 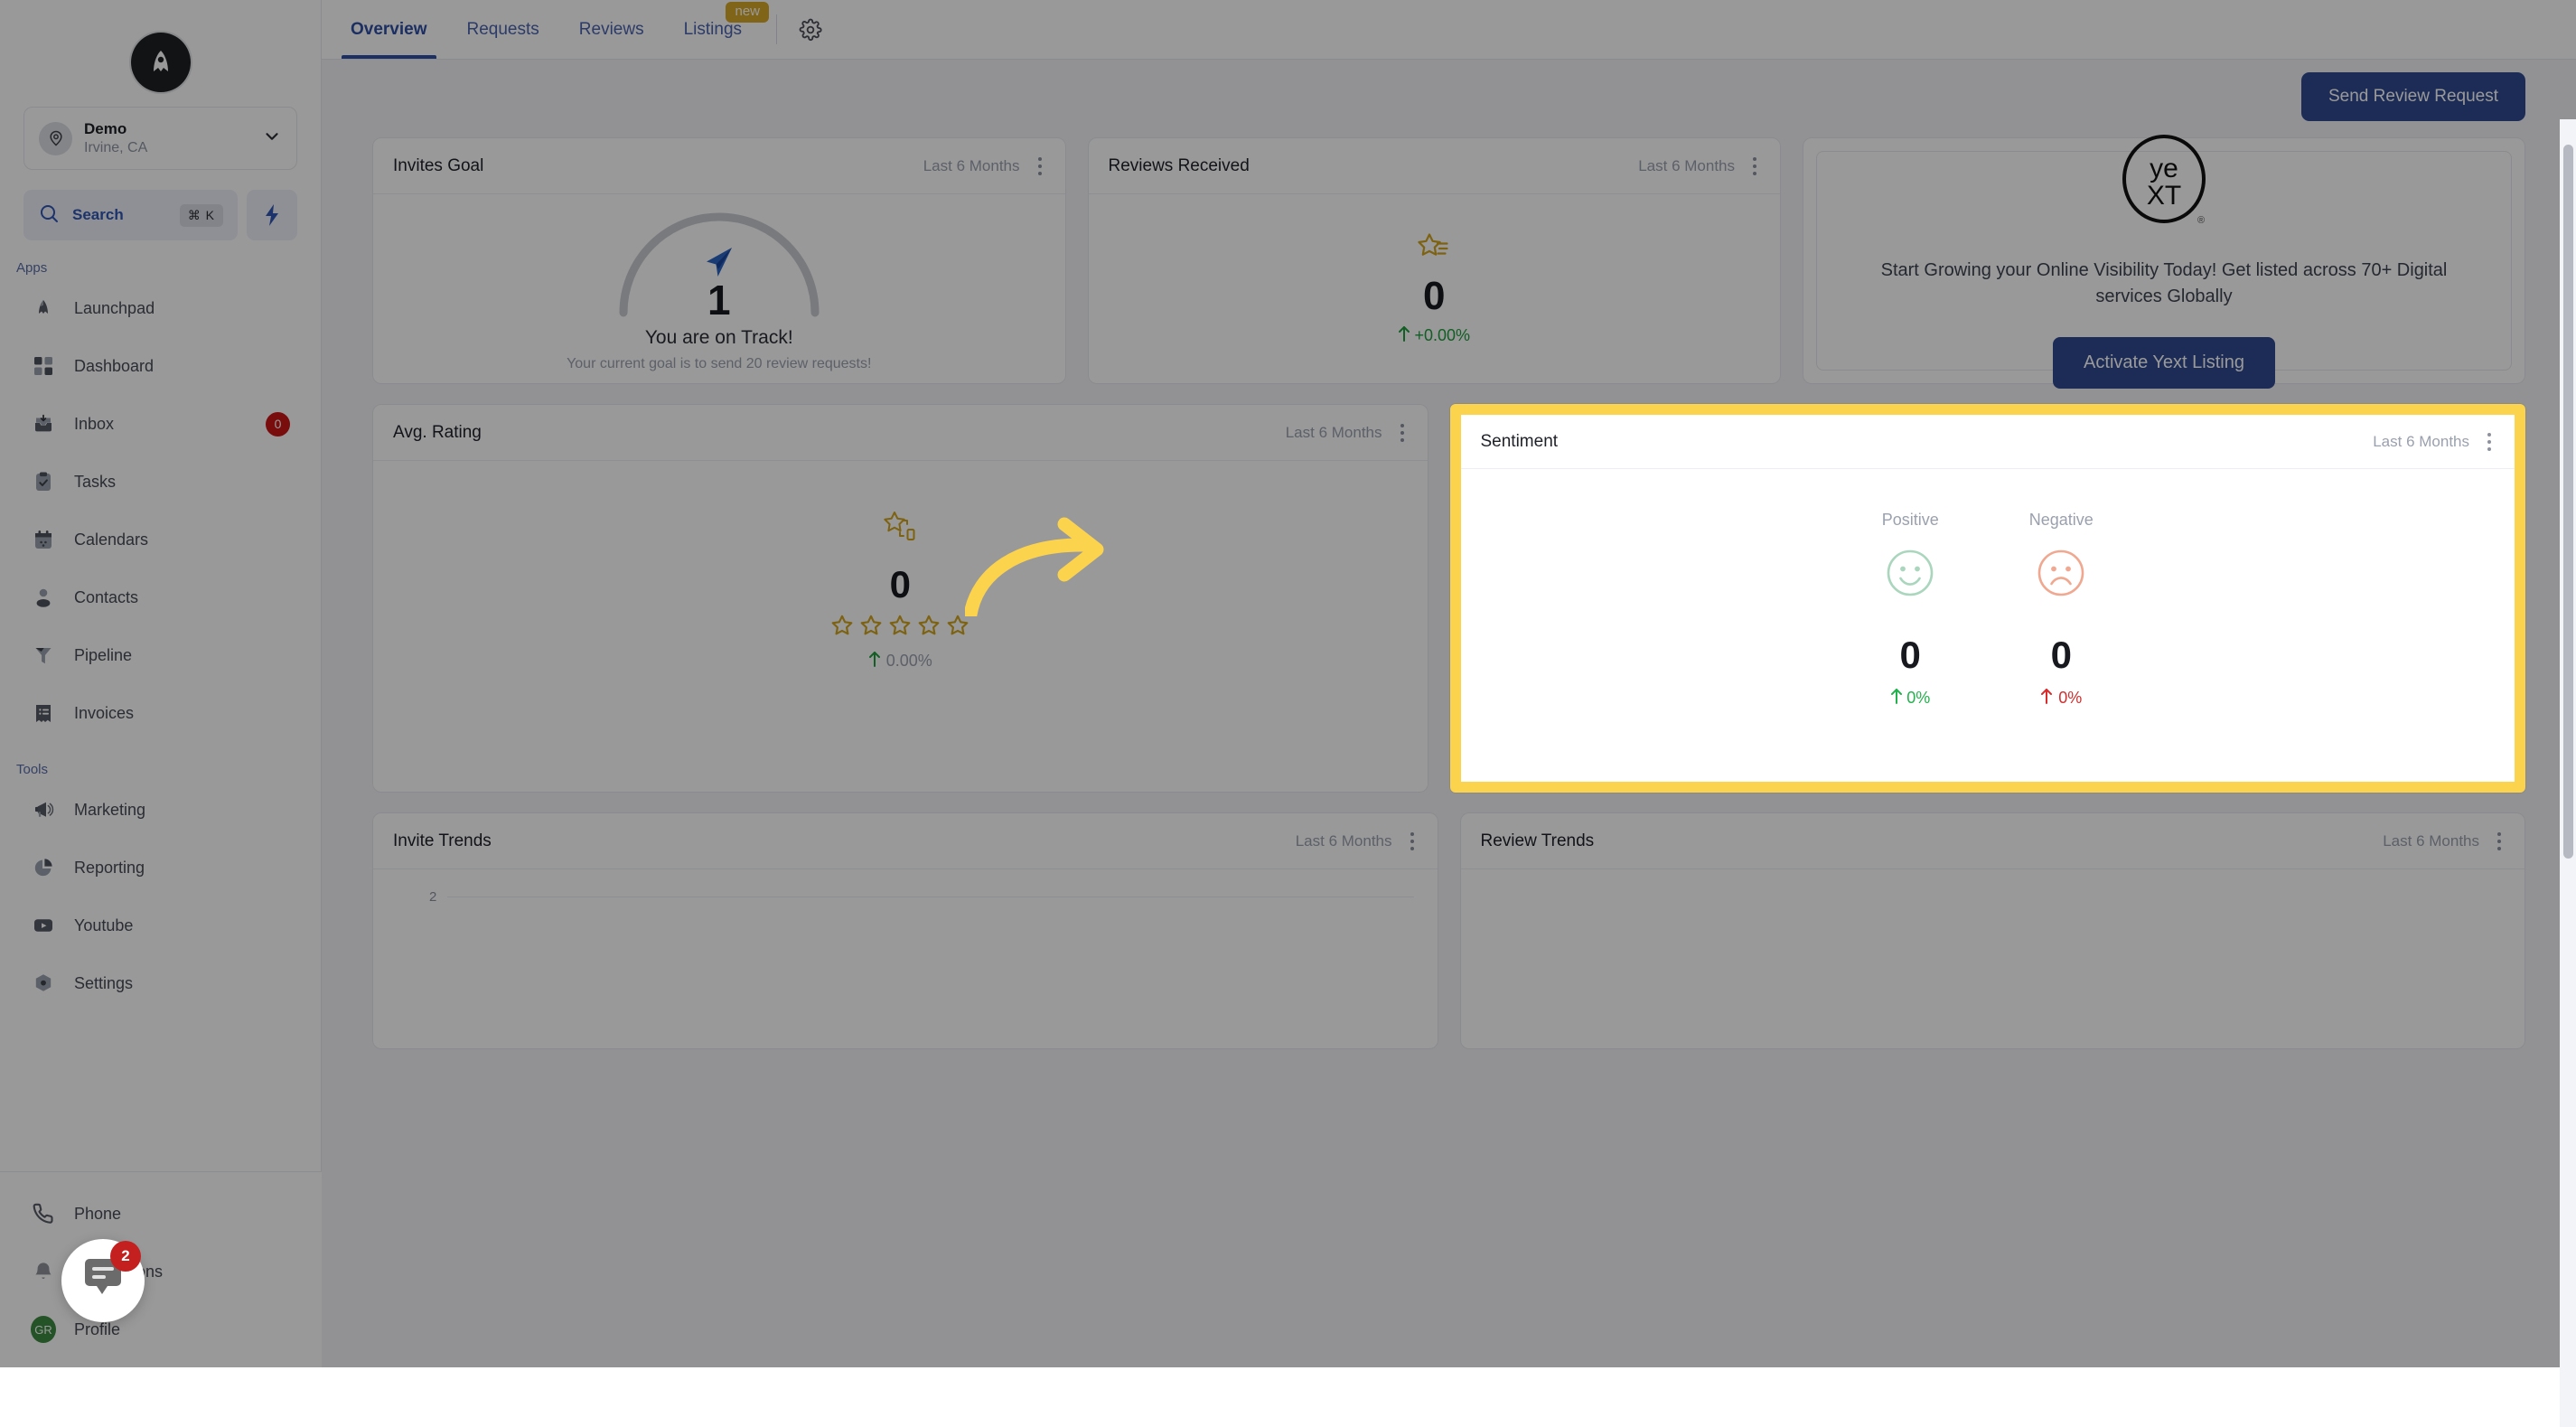 What do you see at coordinates (1988, 442) in the screenshot?
I see `card-header: Sentiment Last 6 Months` at bounding box center [1988, 442].